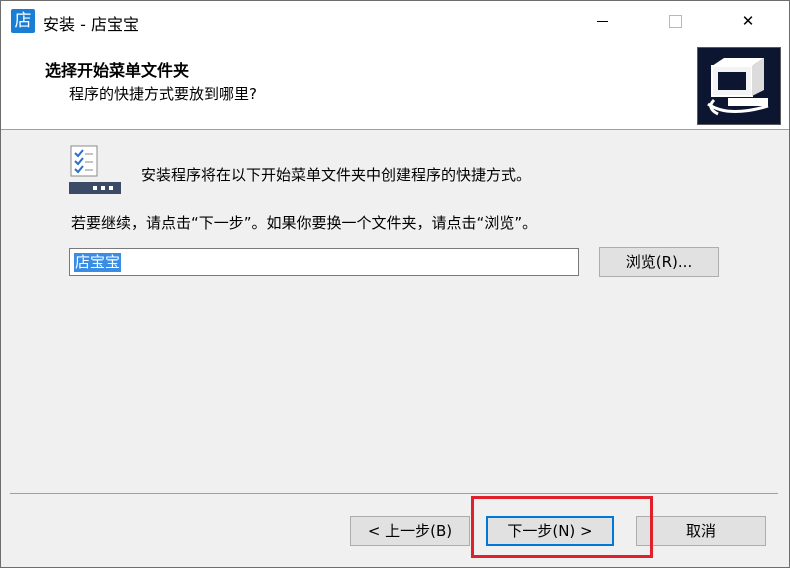 This screenshot has height=568, width=790. Describe the element at coordinates (562, 527) in the screenshot. I see `next-button-highlight-box` at that location.